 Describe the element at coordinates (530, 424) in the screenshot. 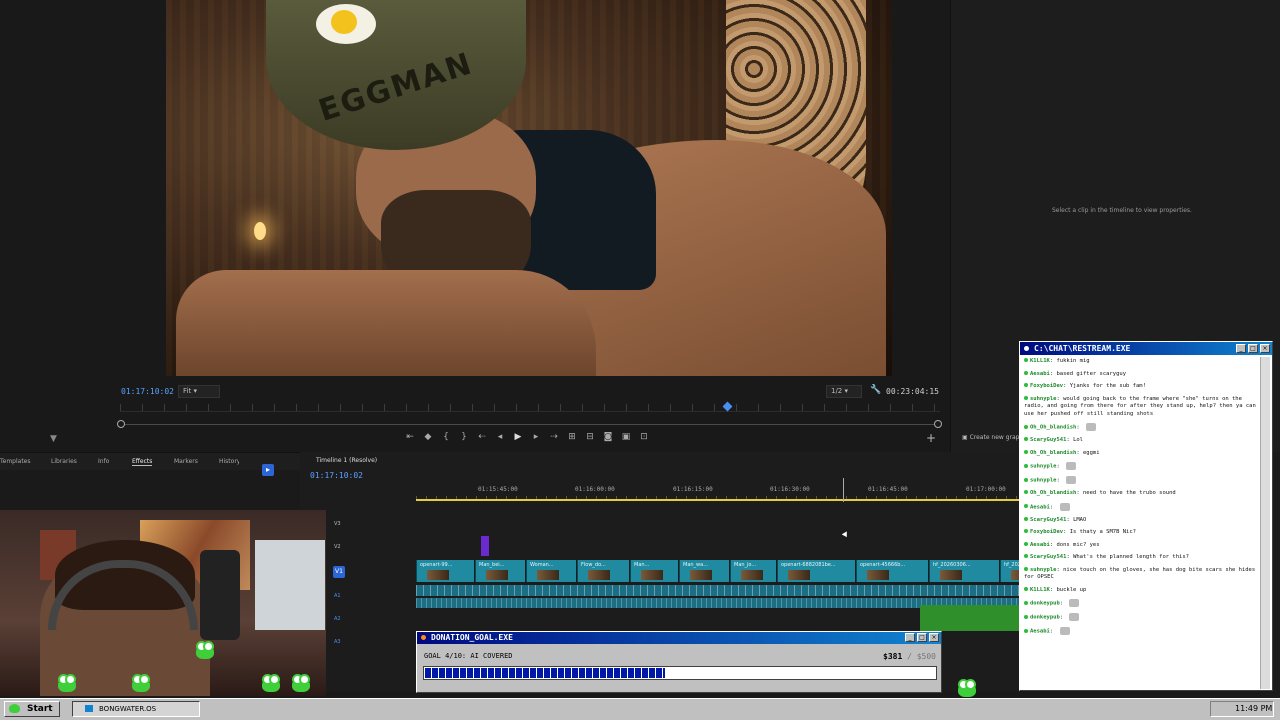

I see `zoom-scrollbar` at that location.